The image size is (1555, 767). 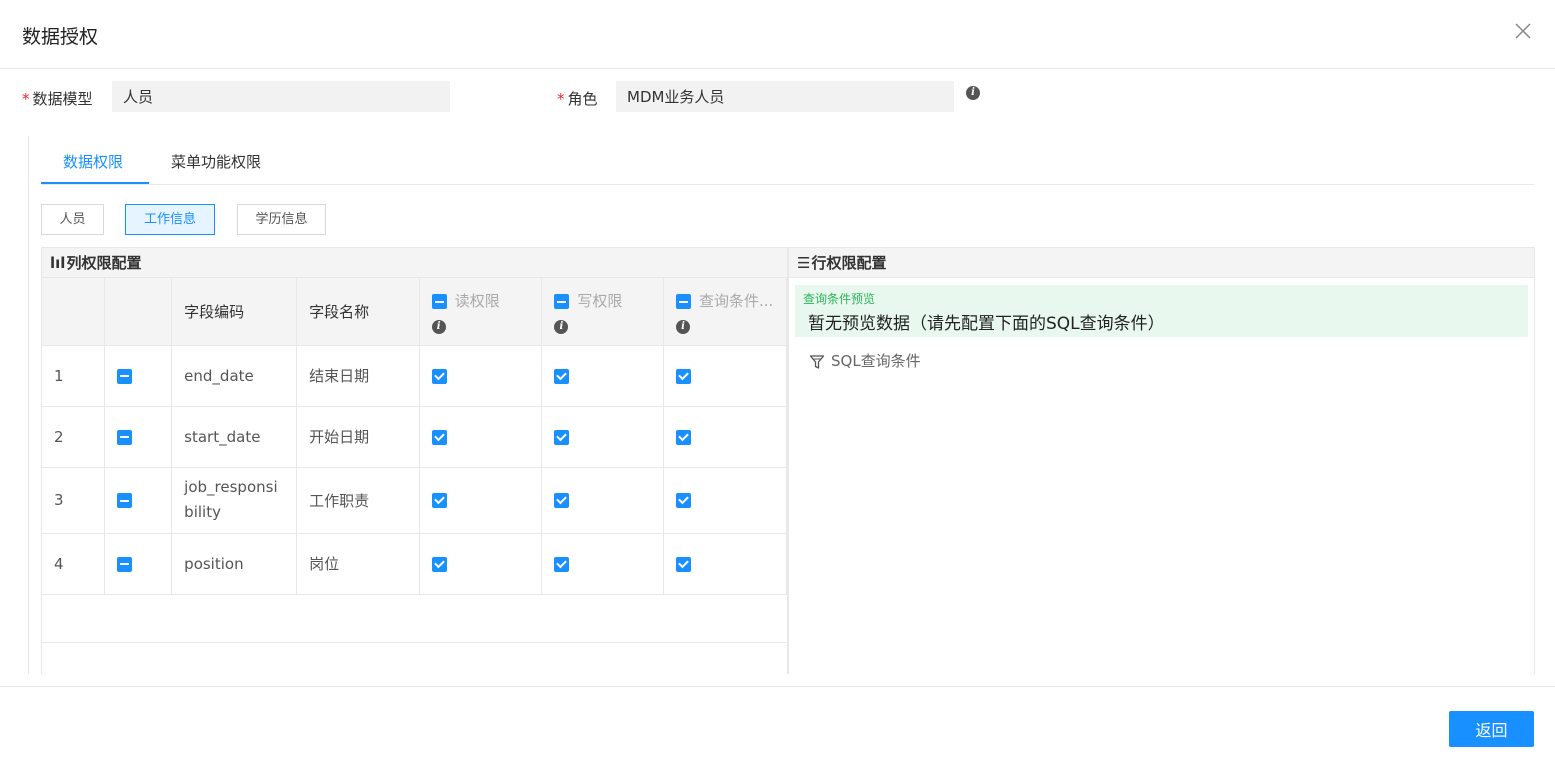 What do you see at coordinates (438, 327) in the screenshot?
I see `read-info-icon: i` at bounding box center [438, 327].